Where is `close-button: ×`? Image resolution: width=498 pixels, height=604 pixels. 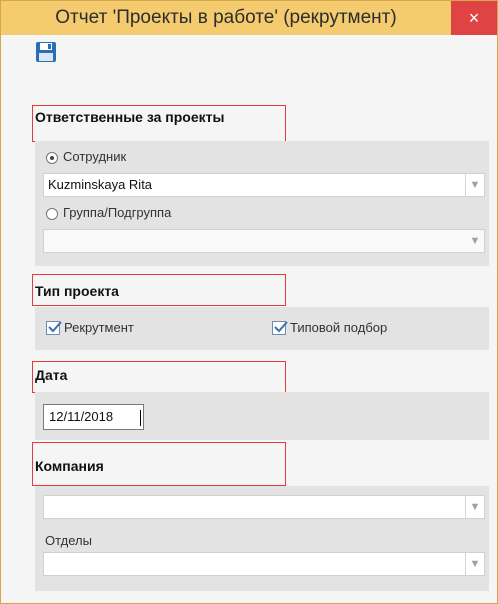 close-button: × is located at coordinates (474, 18).